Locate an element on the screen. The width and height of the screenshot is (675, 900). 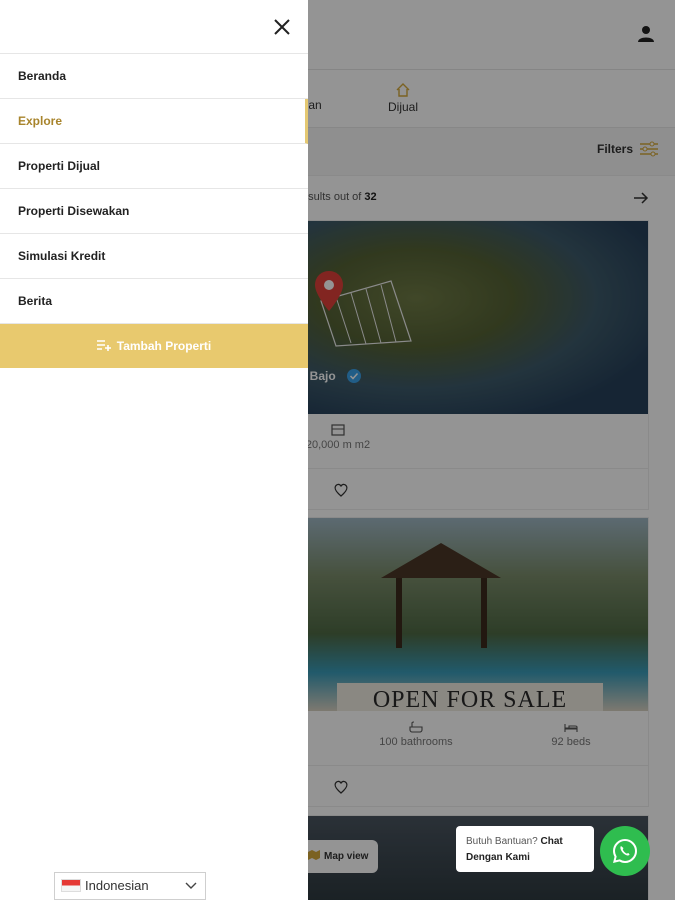
menu-item-berita: Berita is located at coordinates (154, 301).